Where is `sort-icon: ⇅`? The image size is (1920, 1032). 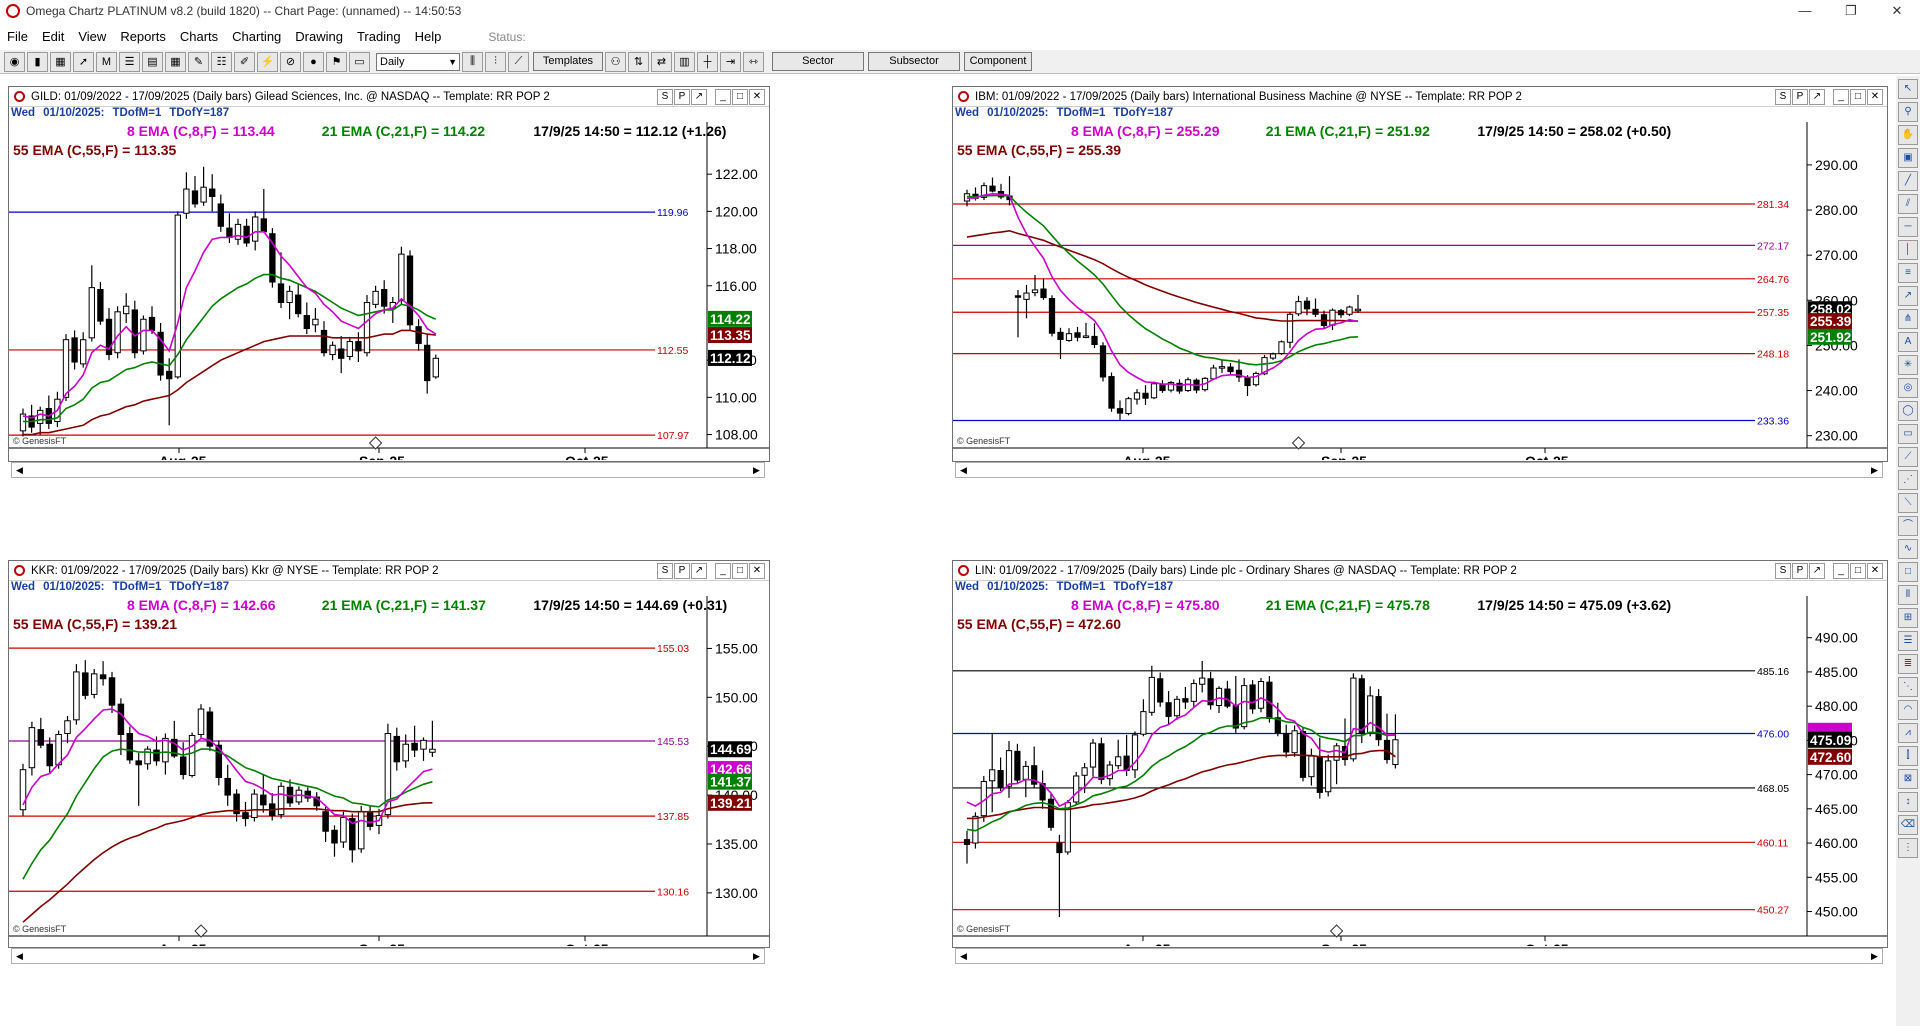
sort-icon: ⇅ is located at coordinates (638, 61).